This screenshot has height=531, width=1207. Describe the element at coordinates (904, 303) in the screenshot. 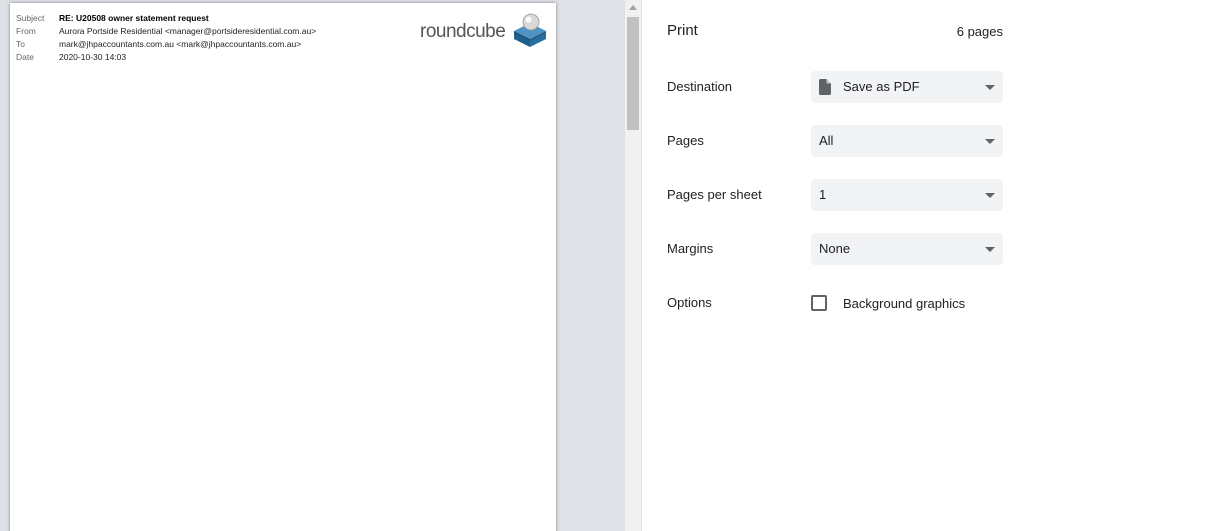

I see `background-graphics-label: Background graphics` at that location.